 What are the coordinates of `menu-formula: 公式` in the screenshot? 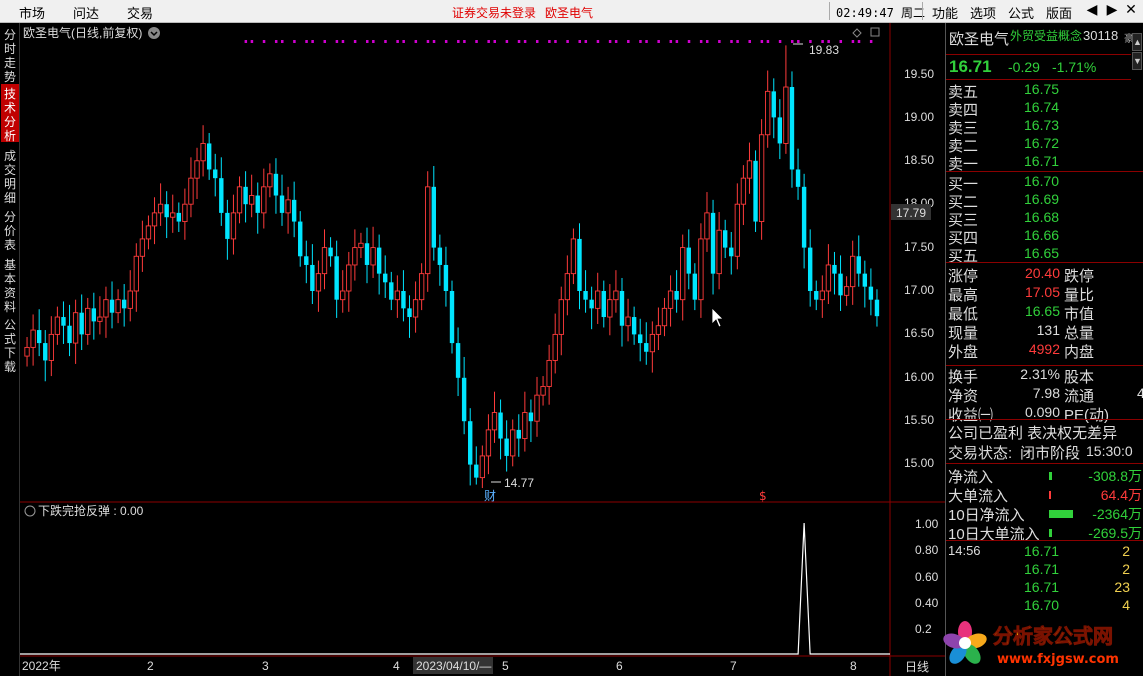 It's located at (1021, 12).